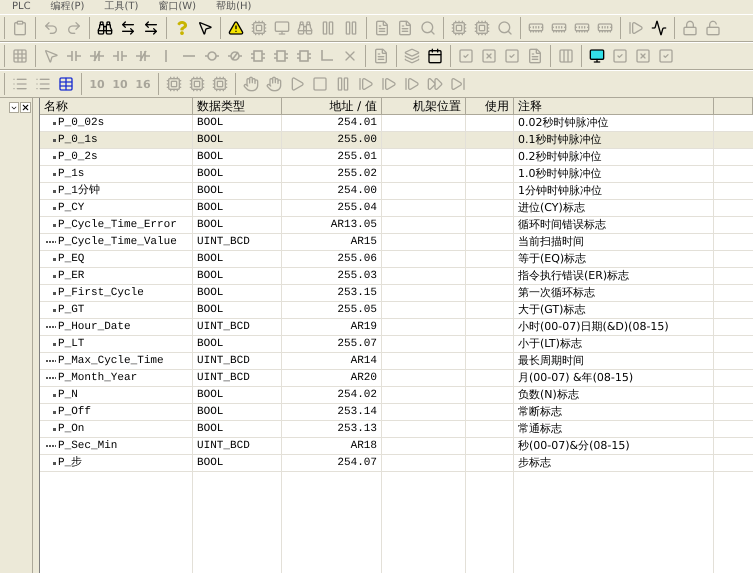 Image resolution: width=753 pixels, height=573 pixels. I want to click on contact-icon, so click(120, 56).